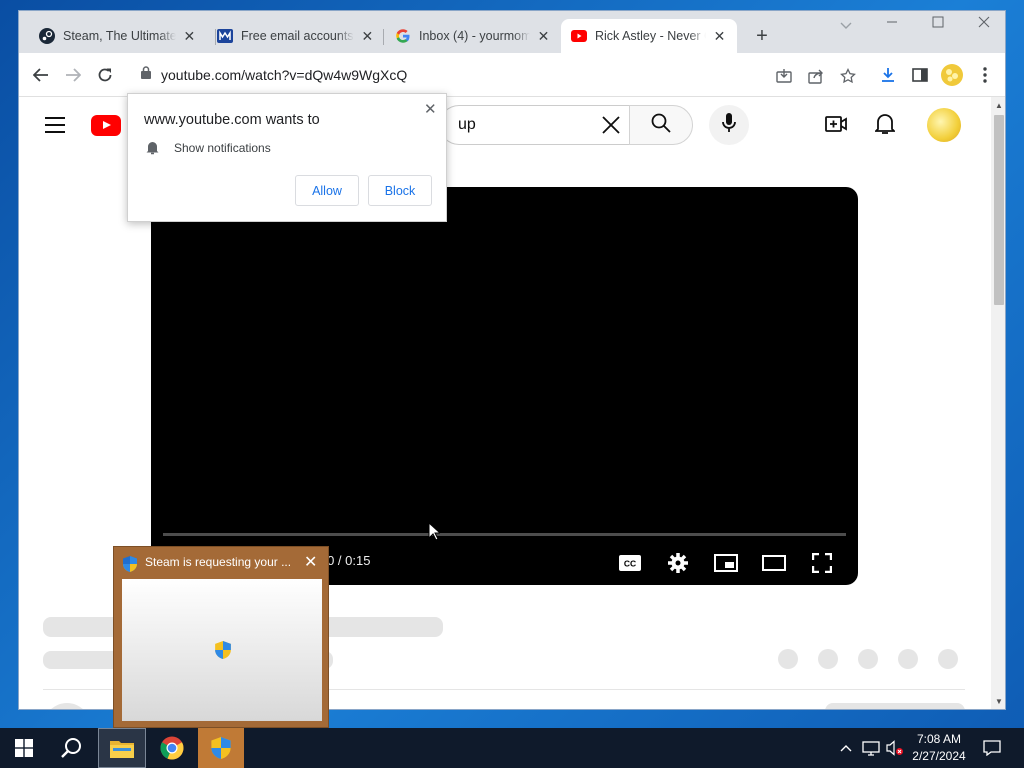 The image size is (1024, 768). I want to click on tab-title: Free email accounts | Mail.com, so click(297, 36).